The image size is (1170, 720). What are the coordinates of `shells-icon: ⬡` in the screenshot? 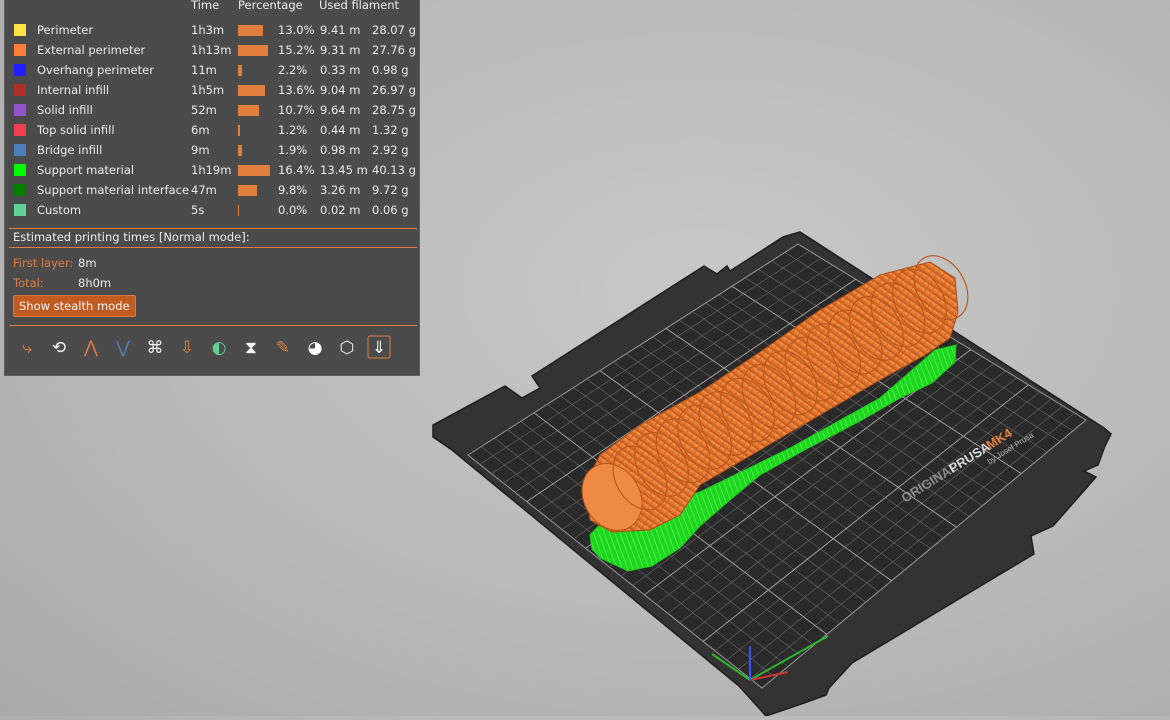 It's located at (347, 347).